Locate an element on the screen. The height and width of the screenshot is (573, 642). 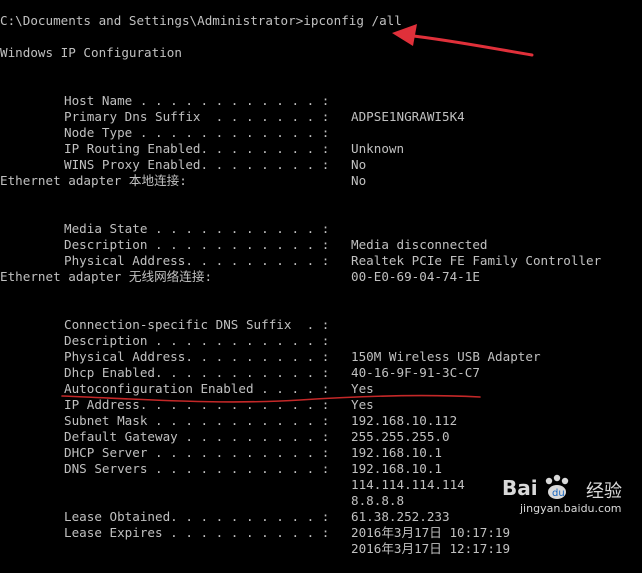
row-label: Subnet Mask . . . . . . . . . . . : is located at coordinates (197, 420).